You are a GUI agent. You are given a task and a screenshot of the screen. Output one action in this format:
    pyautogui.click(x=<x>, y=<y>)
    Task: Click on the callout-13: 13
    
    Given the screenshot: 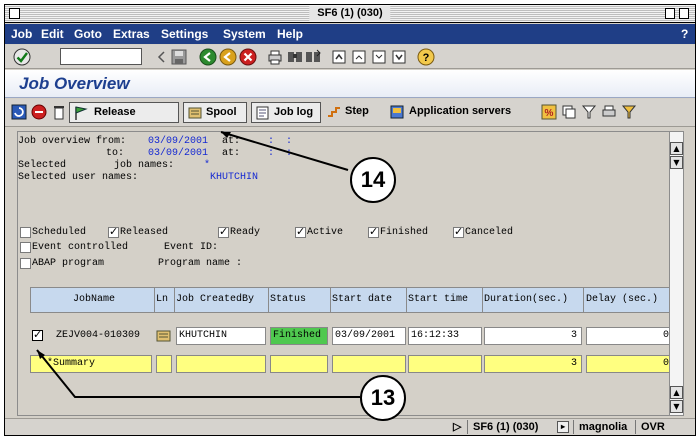 What is the action you would take?
    pyautogui.click(x=383, y=398)
    